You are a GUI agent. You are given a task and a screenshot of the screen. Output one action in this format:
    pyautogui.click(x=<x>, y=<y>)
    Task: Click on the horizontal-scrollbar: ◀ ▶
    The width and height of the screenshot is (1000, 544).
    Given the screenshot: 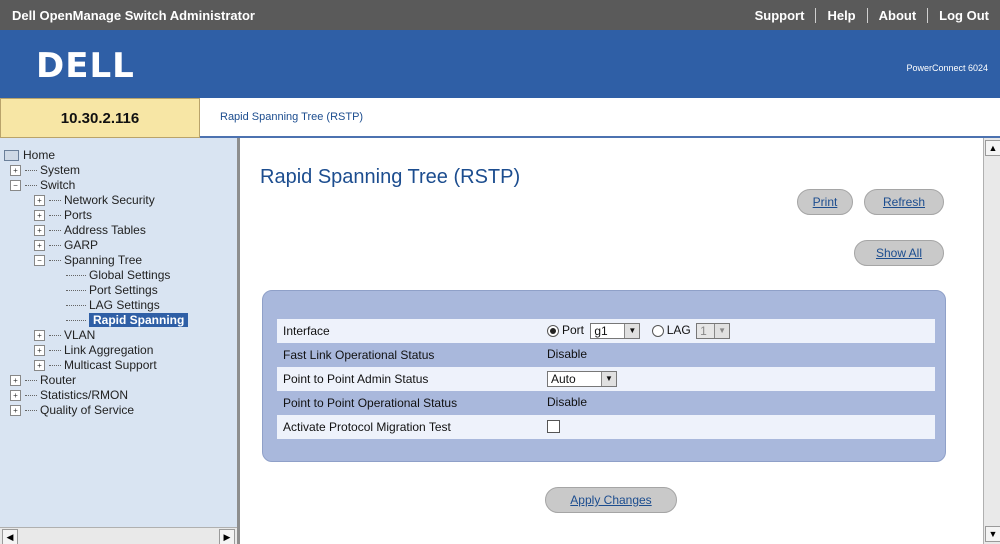 What is the action you would take?
    pyautogui.click(x=118, y=535)
    